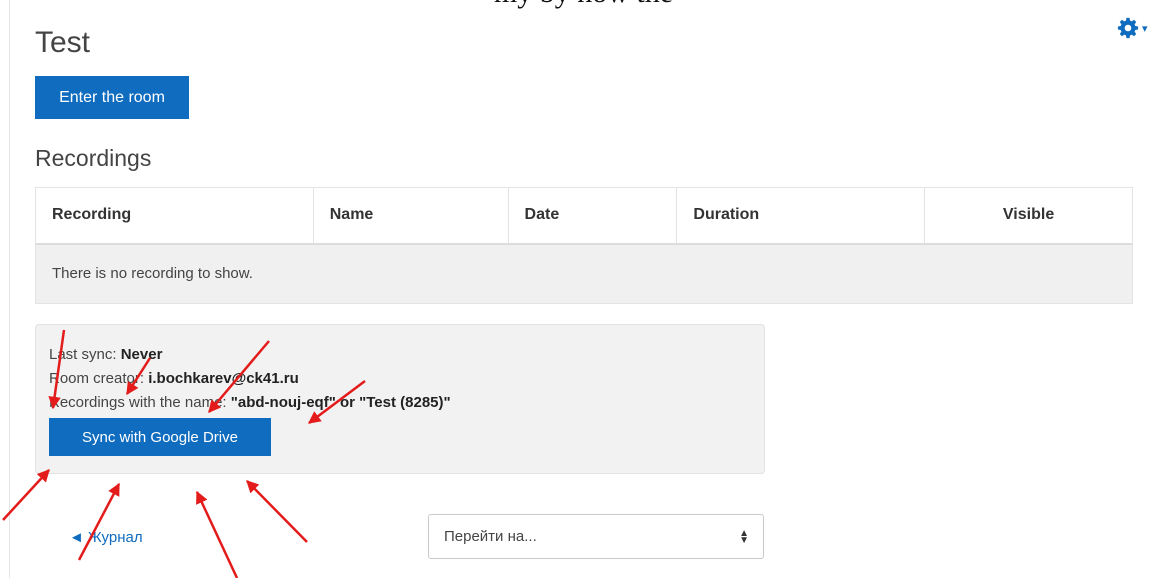 Image resolution: width=1167 pixels, height=578 pixels. What do you see at coordinates (93, 158) in the screenshot?
I see `recordings-heading: Recordings` at bounding box center [93, 158].